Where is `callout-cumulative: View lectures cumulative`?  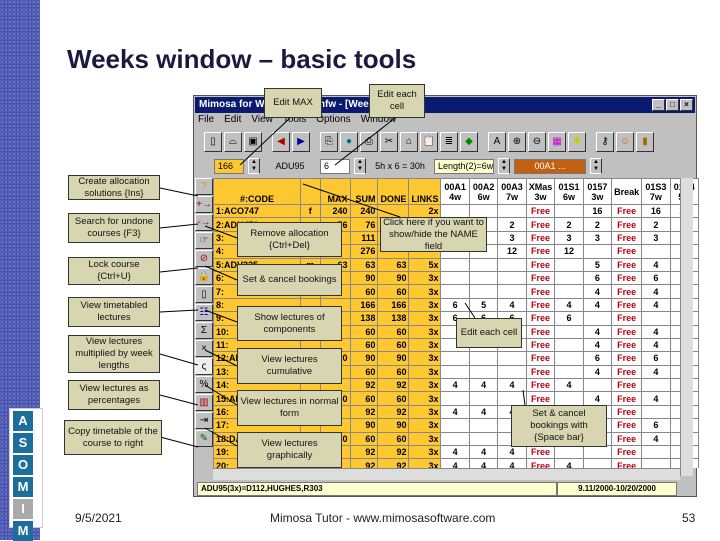 callout-cumulative: View lectures cumulative is located at coordinates (289, 366).